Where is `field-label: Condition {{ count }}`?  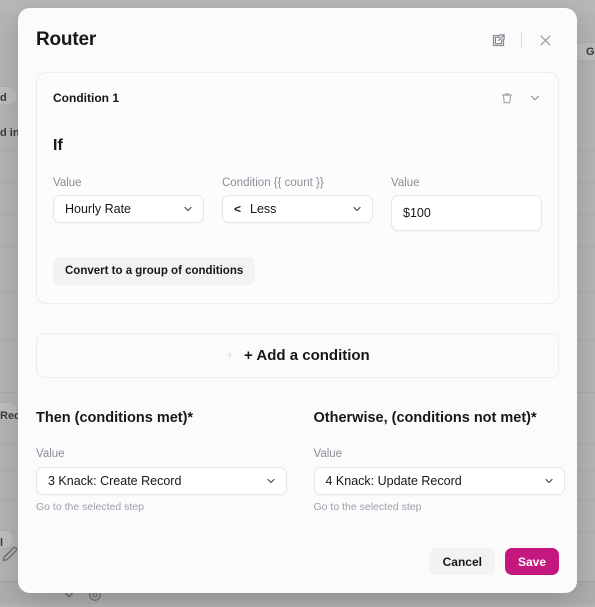 field-label: Condition {{ count }} is located at coordinates (273, 183).